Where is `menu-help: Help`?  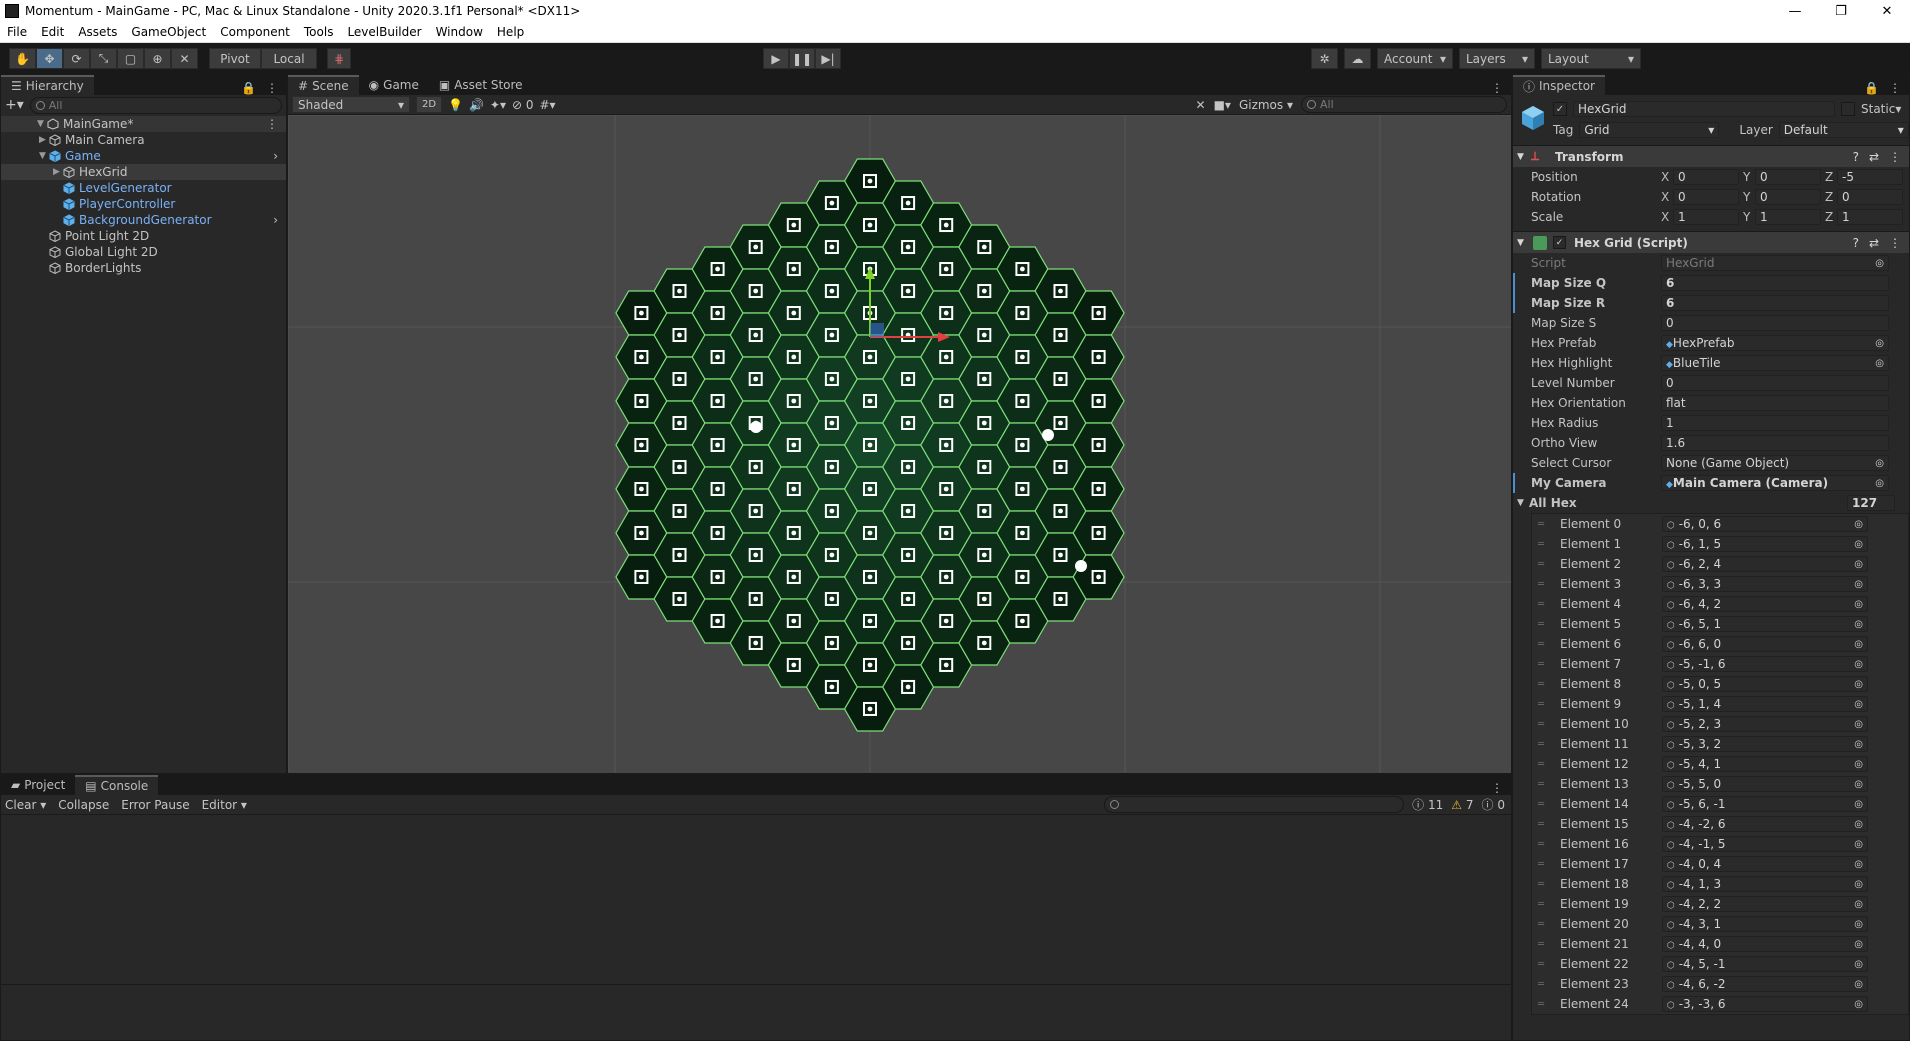 menu-help: Help is located at coordinates (510, 32).